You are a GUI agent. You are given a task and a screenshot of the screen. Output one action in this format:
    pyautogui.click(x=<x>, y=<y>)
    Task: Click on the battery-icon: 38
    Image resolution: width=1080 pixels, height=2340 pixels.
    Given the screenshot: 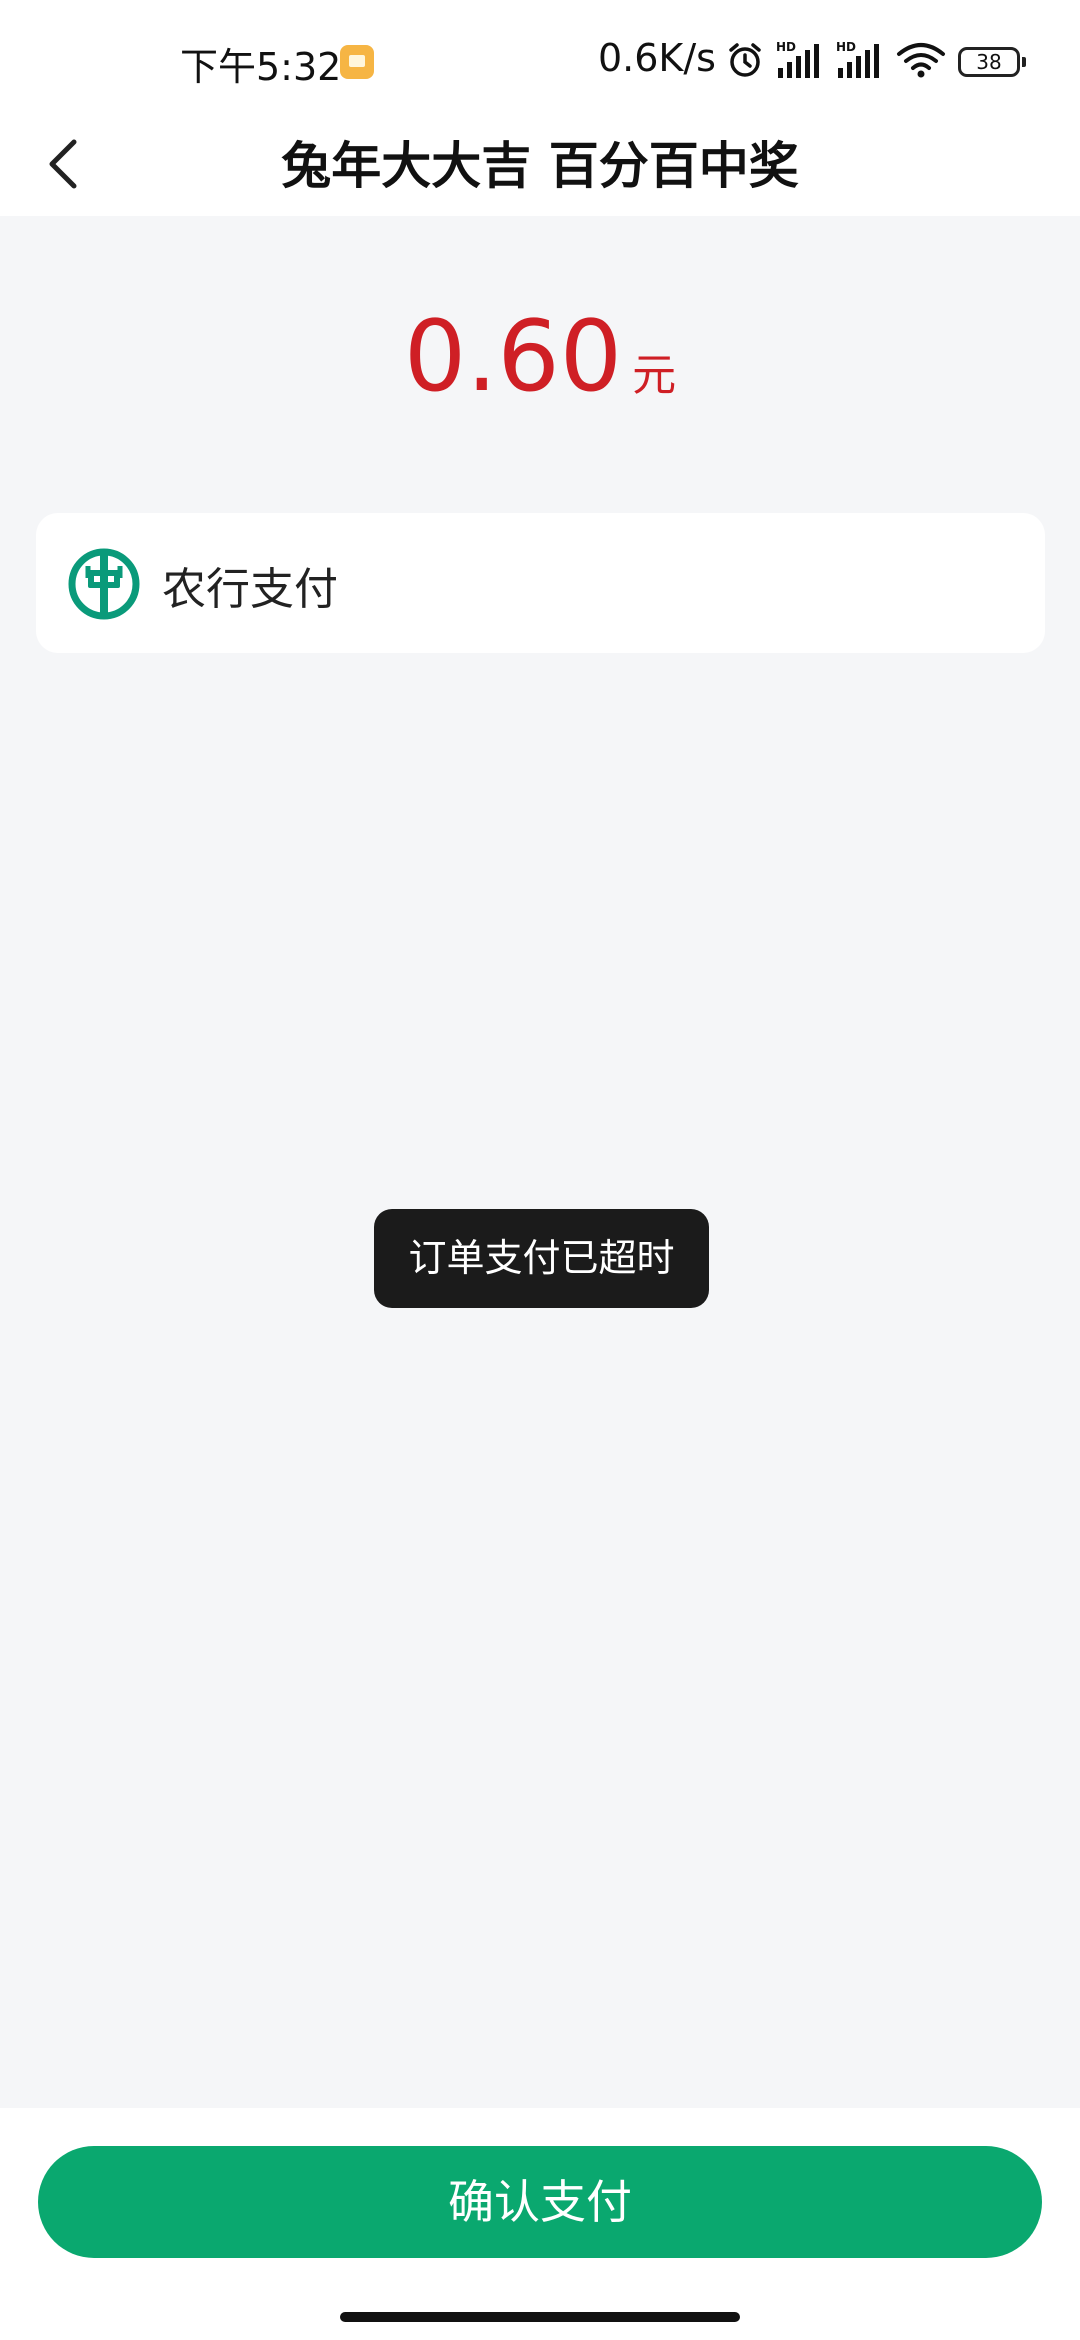 What is the action you would take?
    pyautogui.click(x=992, y=62)
    